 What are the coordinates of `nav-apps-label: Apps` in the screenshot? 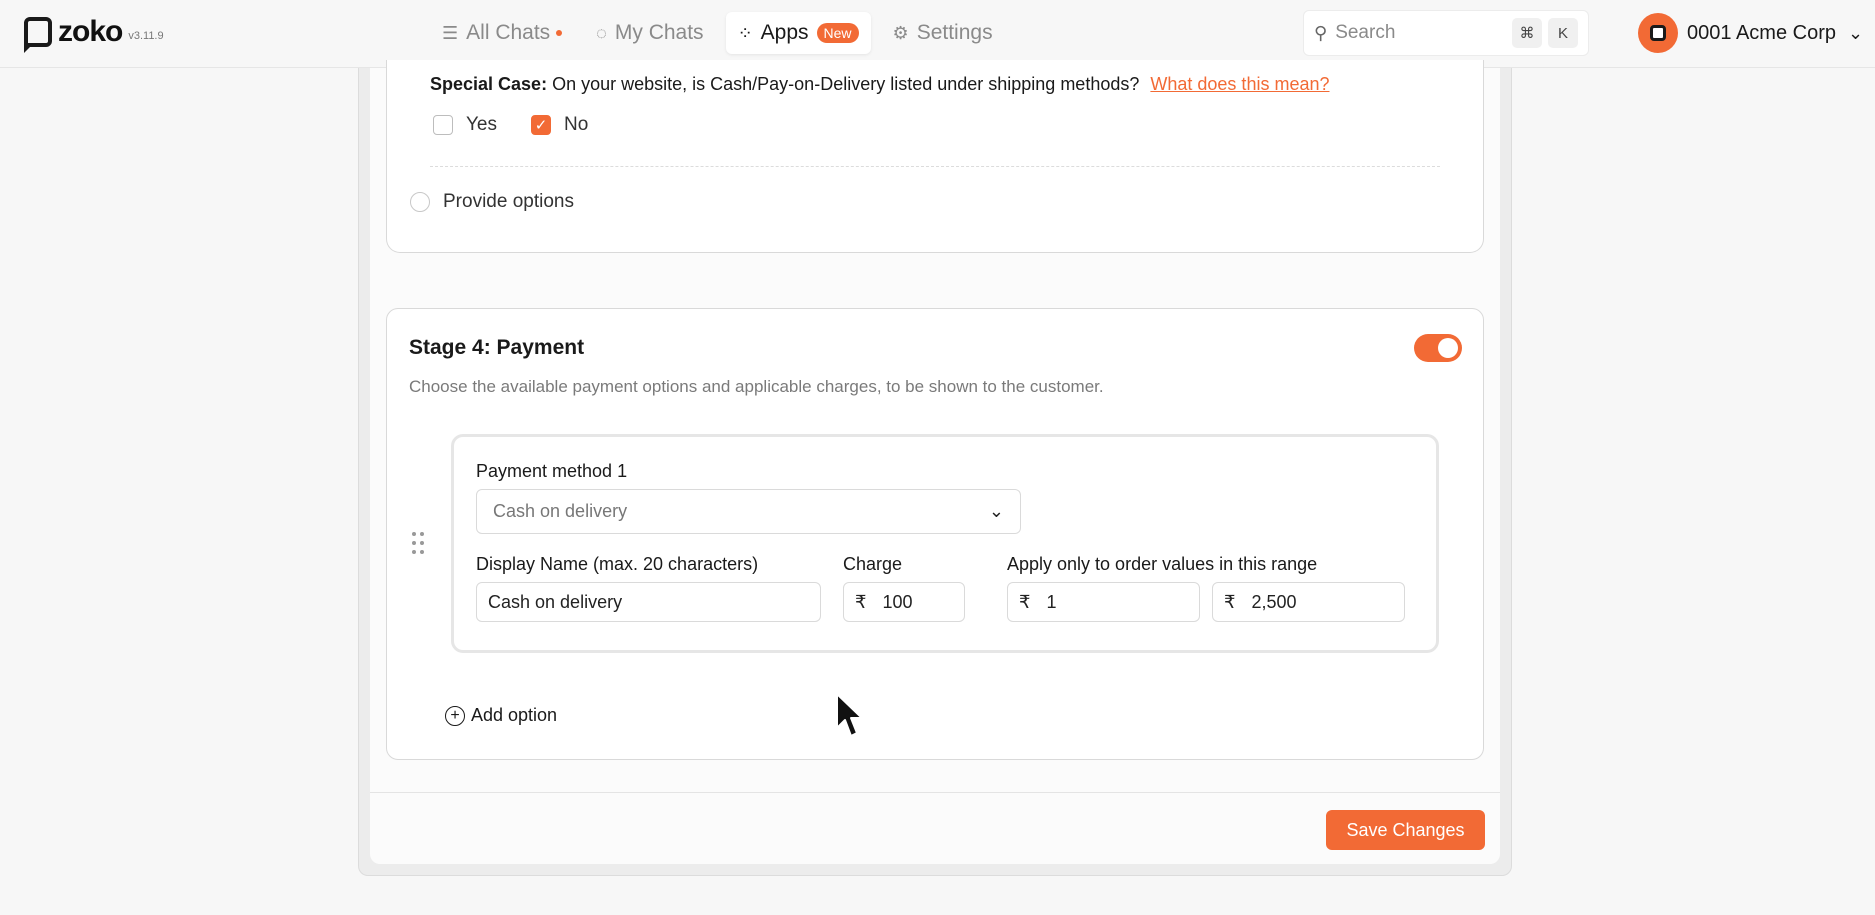 It's located at (784, 32).